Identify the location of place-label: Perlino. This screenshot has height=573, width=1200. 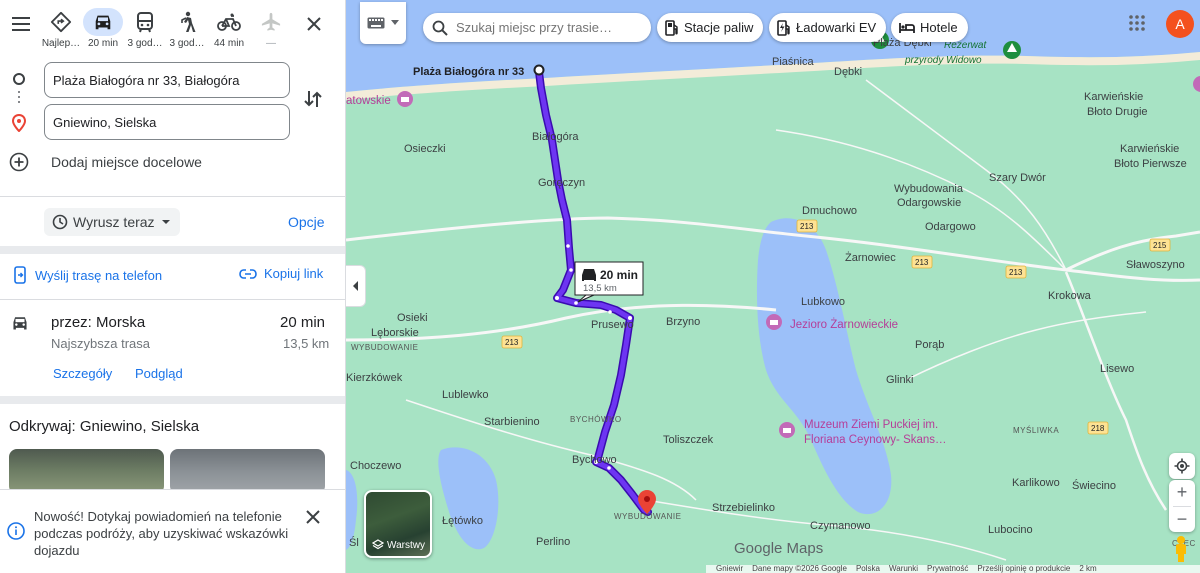
(553, 542).